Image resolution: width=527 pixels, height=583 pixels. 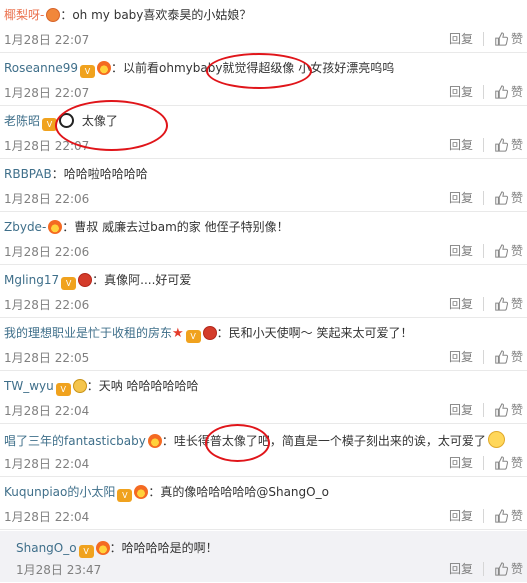 What do you see at coordinates (142, 280) in the screenshot?
I see `comment-text: ：真像阿....好可爱` at bounding box center [142, 280].